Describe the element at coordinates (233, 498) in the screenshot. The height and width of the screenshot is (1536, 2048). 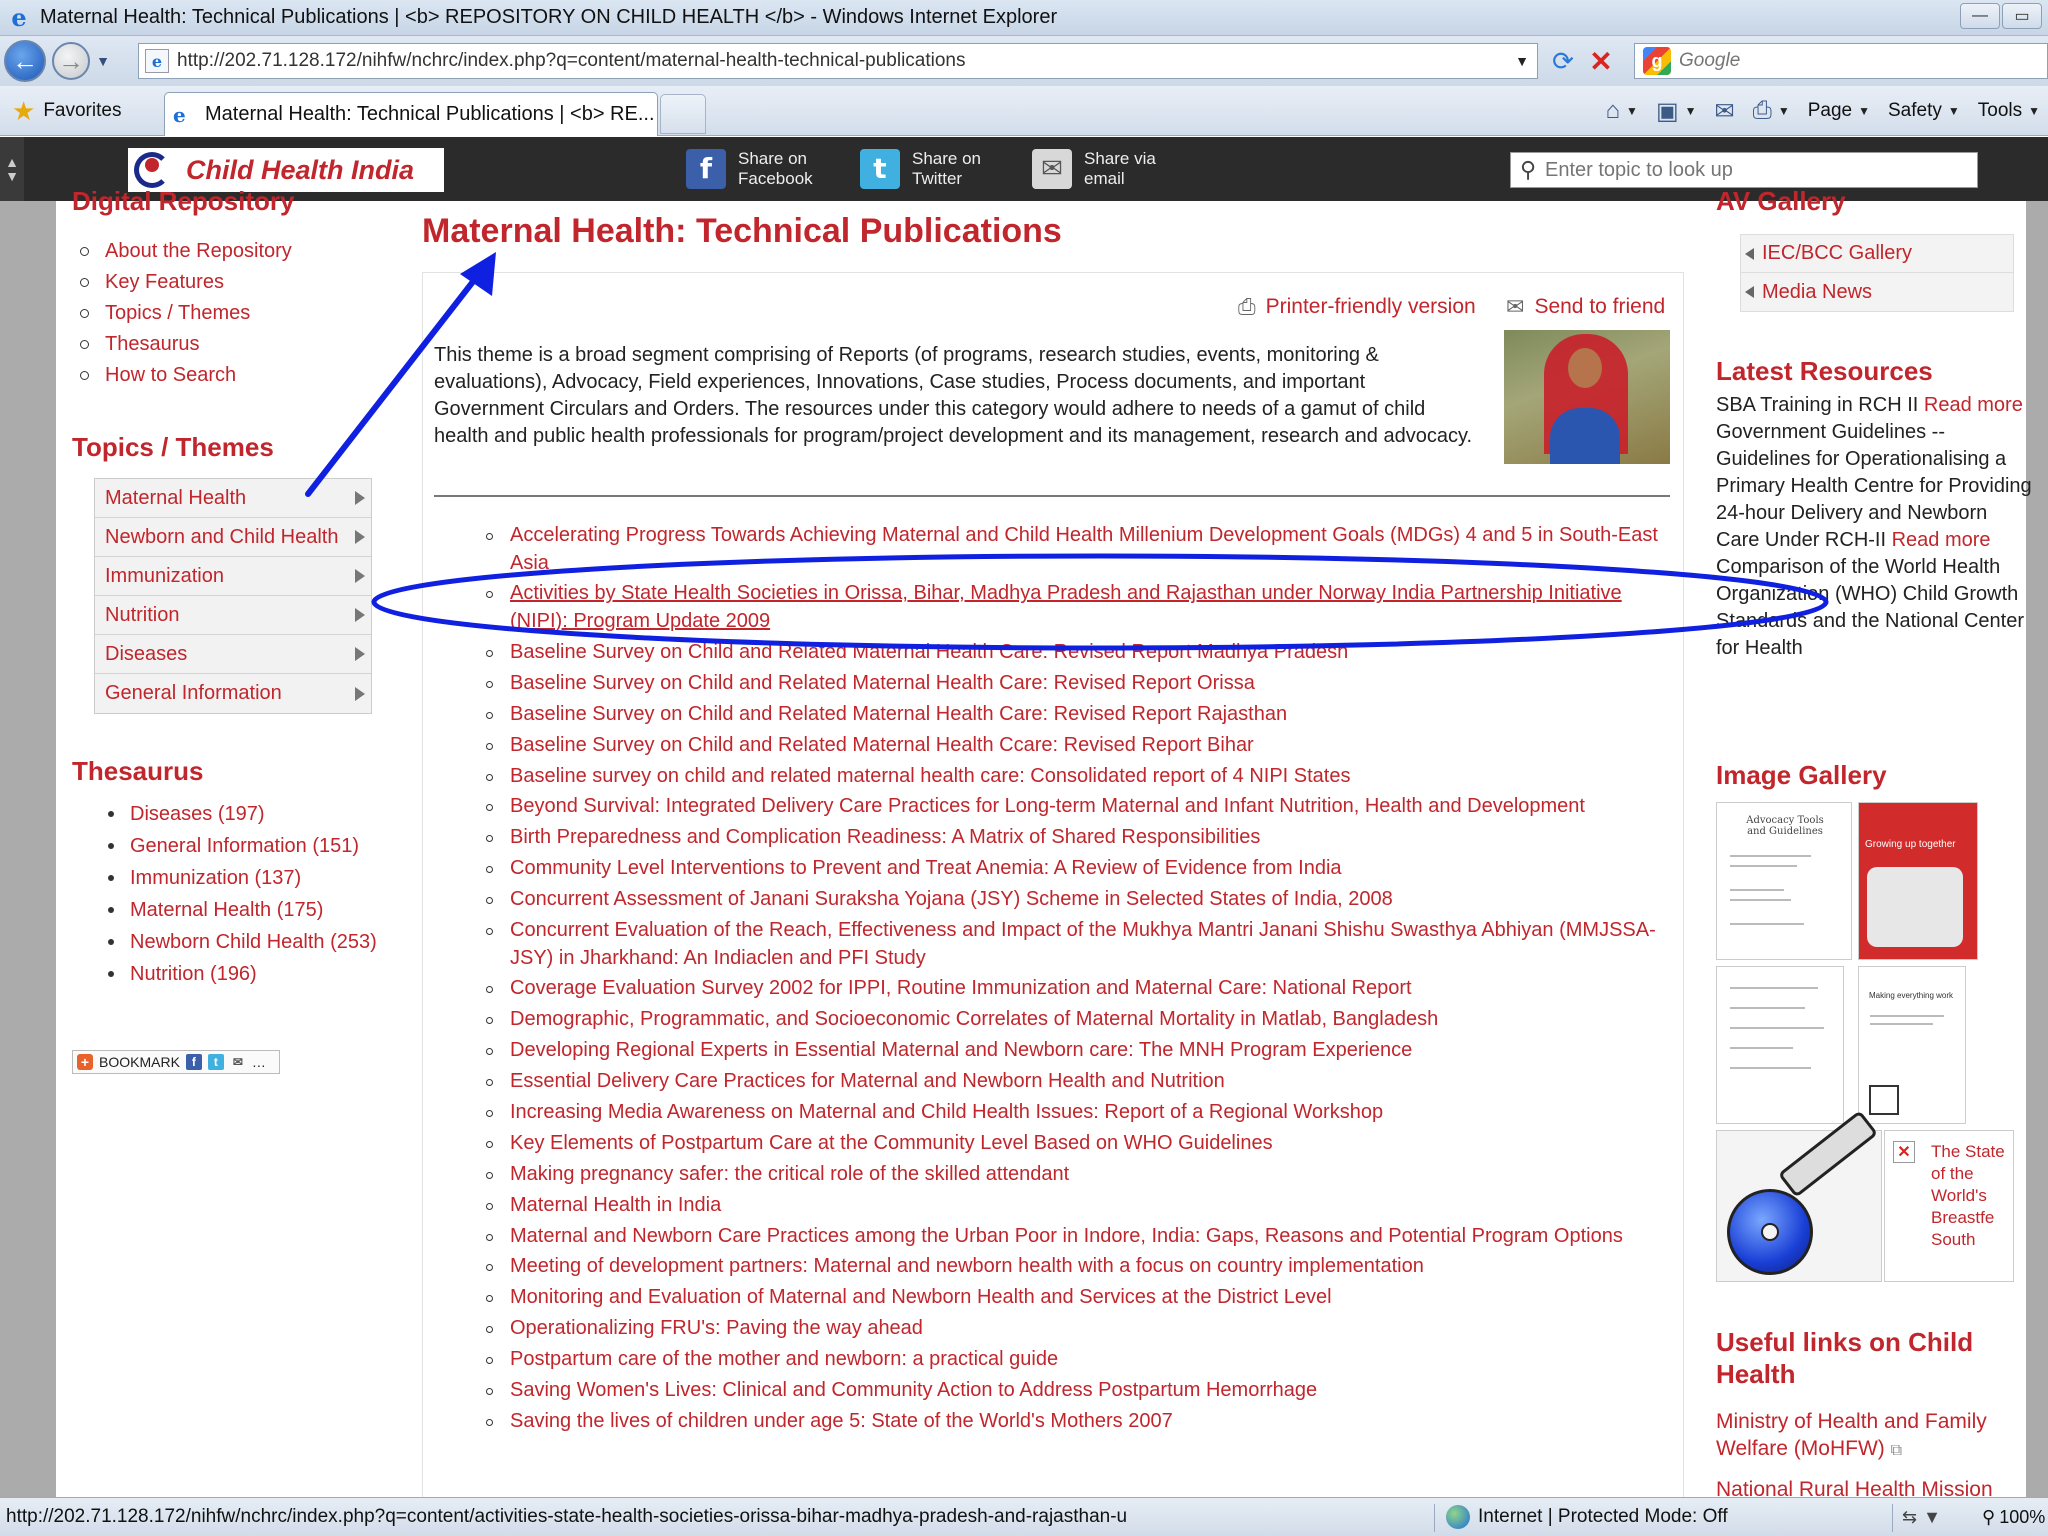
I see `topic-menu-item: Maternal Health` at that location.